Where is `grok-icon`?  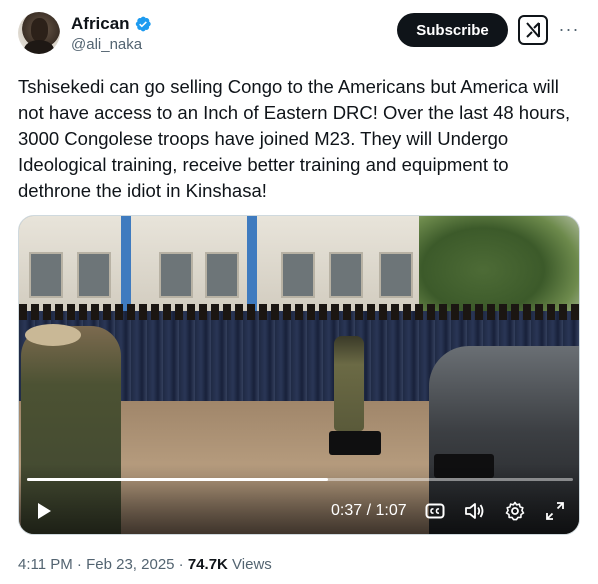 grok-icon is located at coordinates (533, 30).